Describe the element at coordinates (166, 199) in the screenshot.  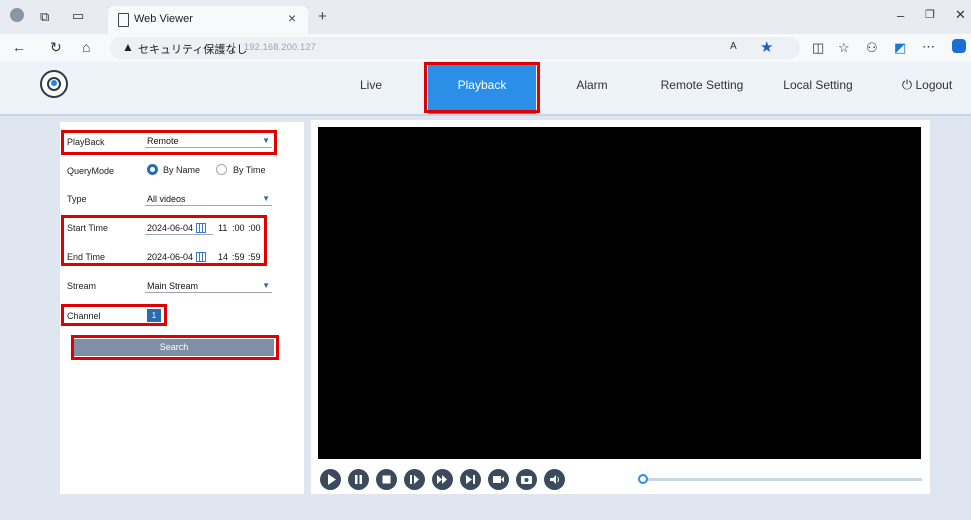
I see `type-value: All videos` at that location.